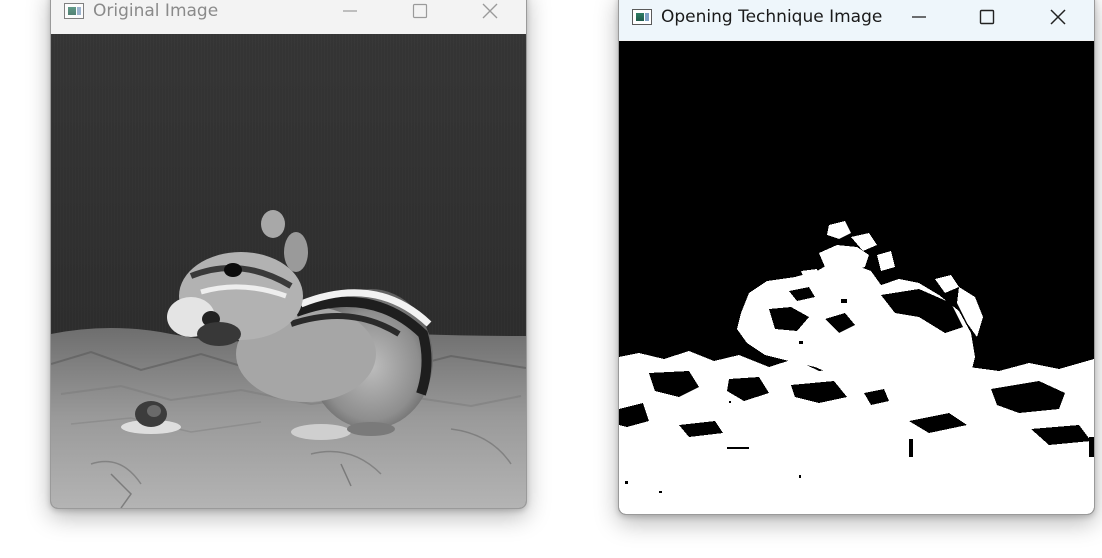 The width and height of the screenshot is (1102, 558). Describe the element at coordinates (288, 16) in the screenshot. I see `titlebar: Original Image` at that location.